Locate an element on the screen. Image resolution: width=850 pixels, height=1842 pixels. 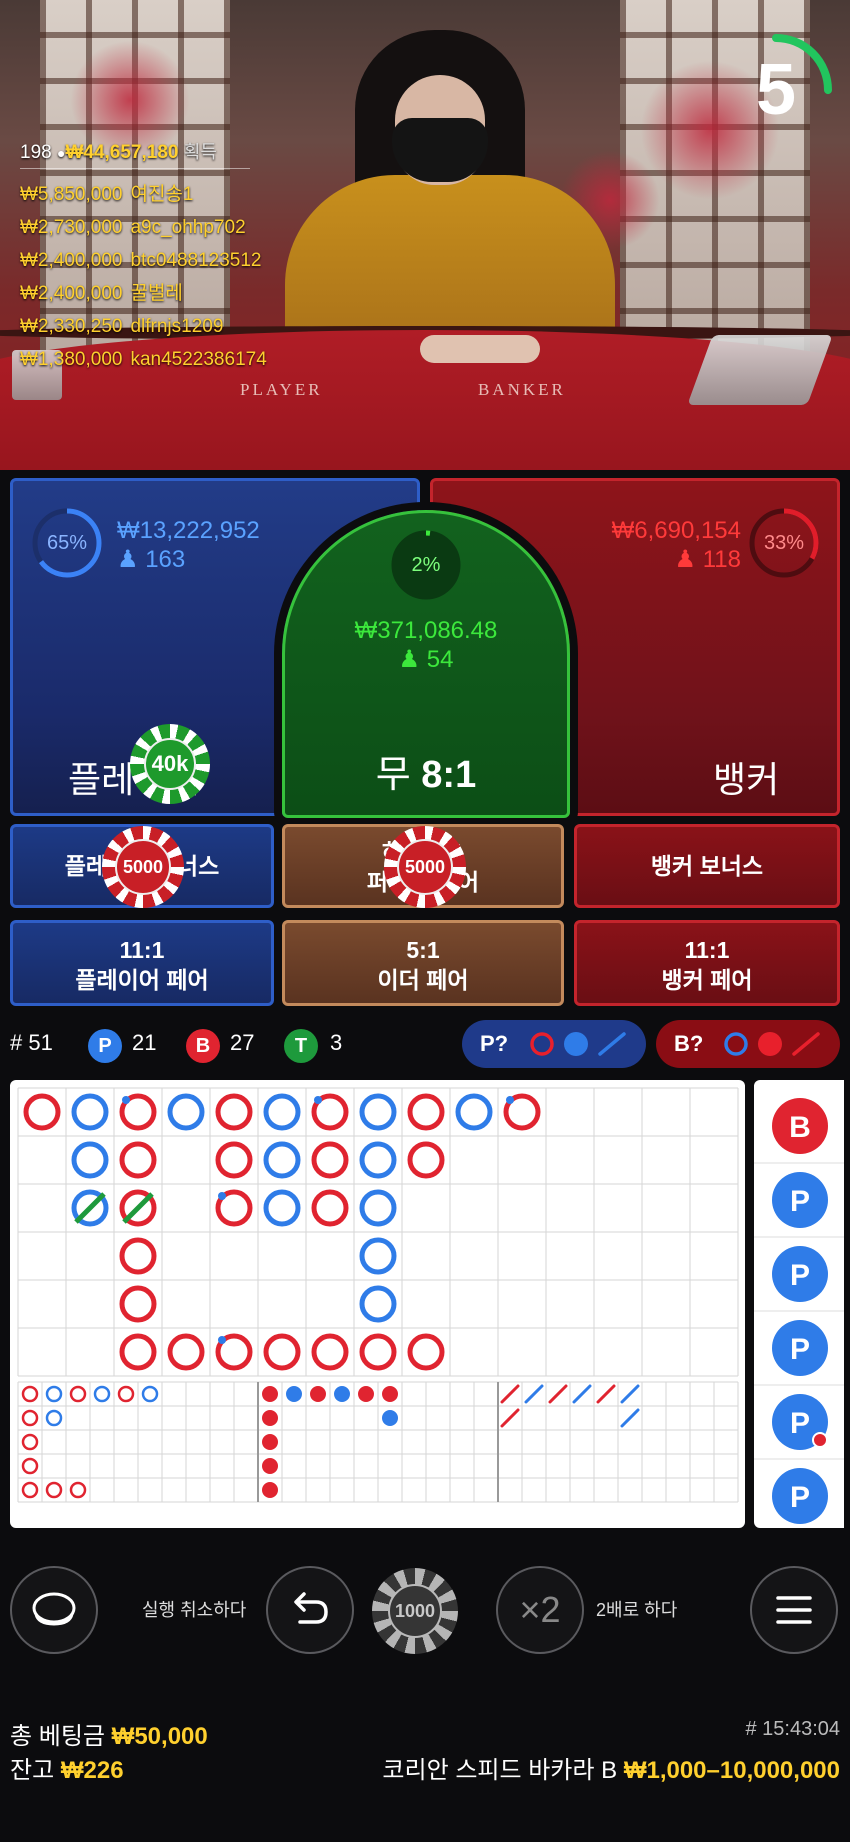
winner-name: kan4522386174 is located at coordinates (198, 359).